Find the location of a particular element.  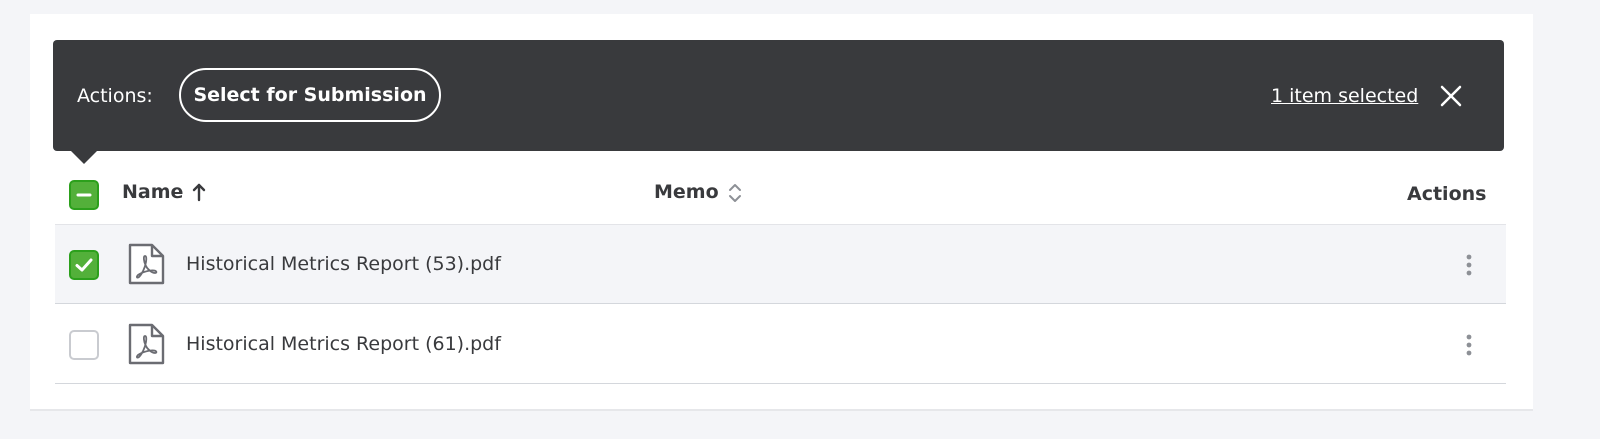

arrow-up-icon is located at coordinates (199, 192).